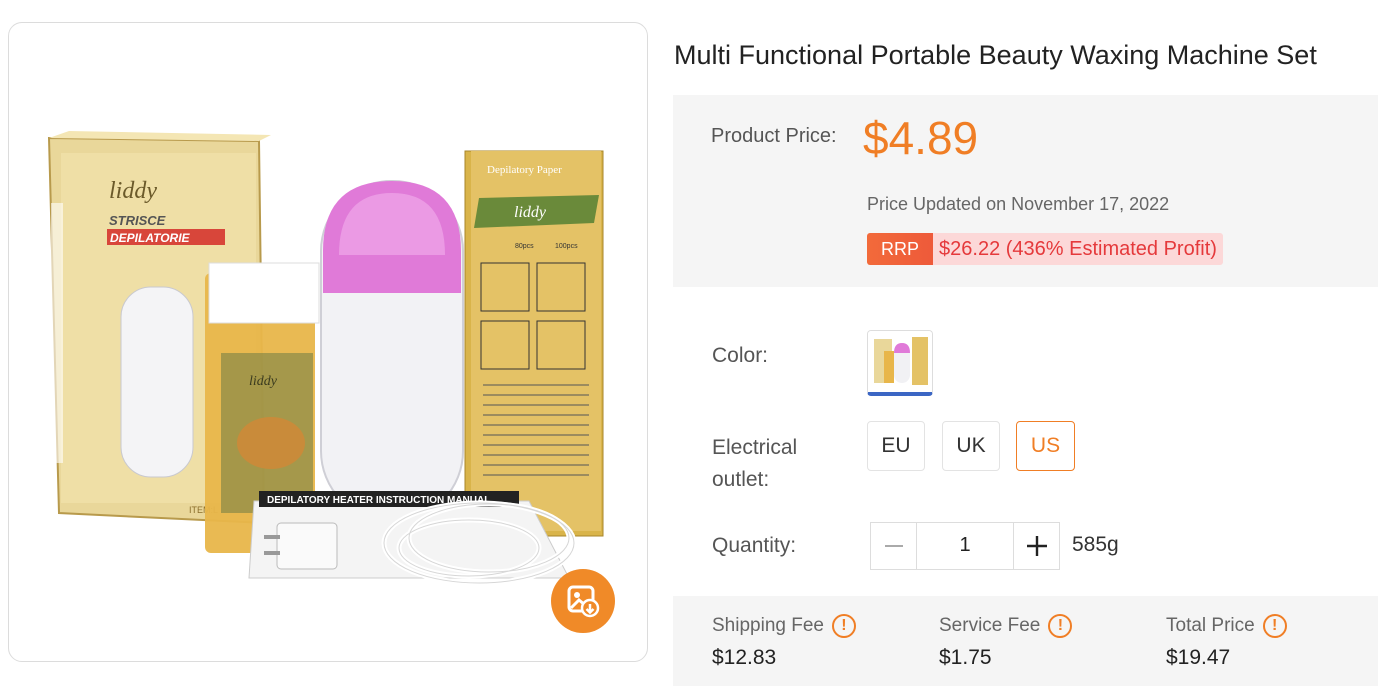  I want to click on color-swatch-thumbnail, so click(900, 361).